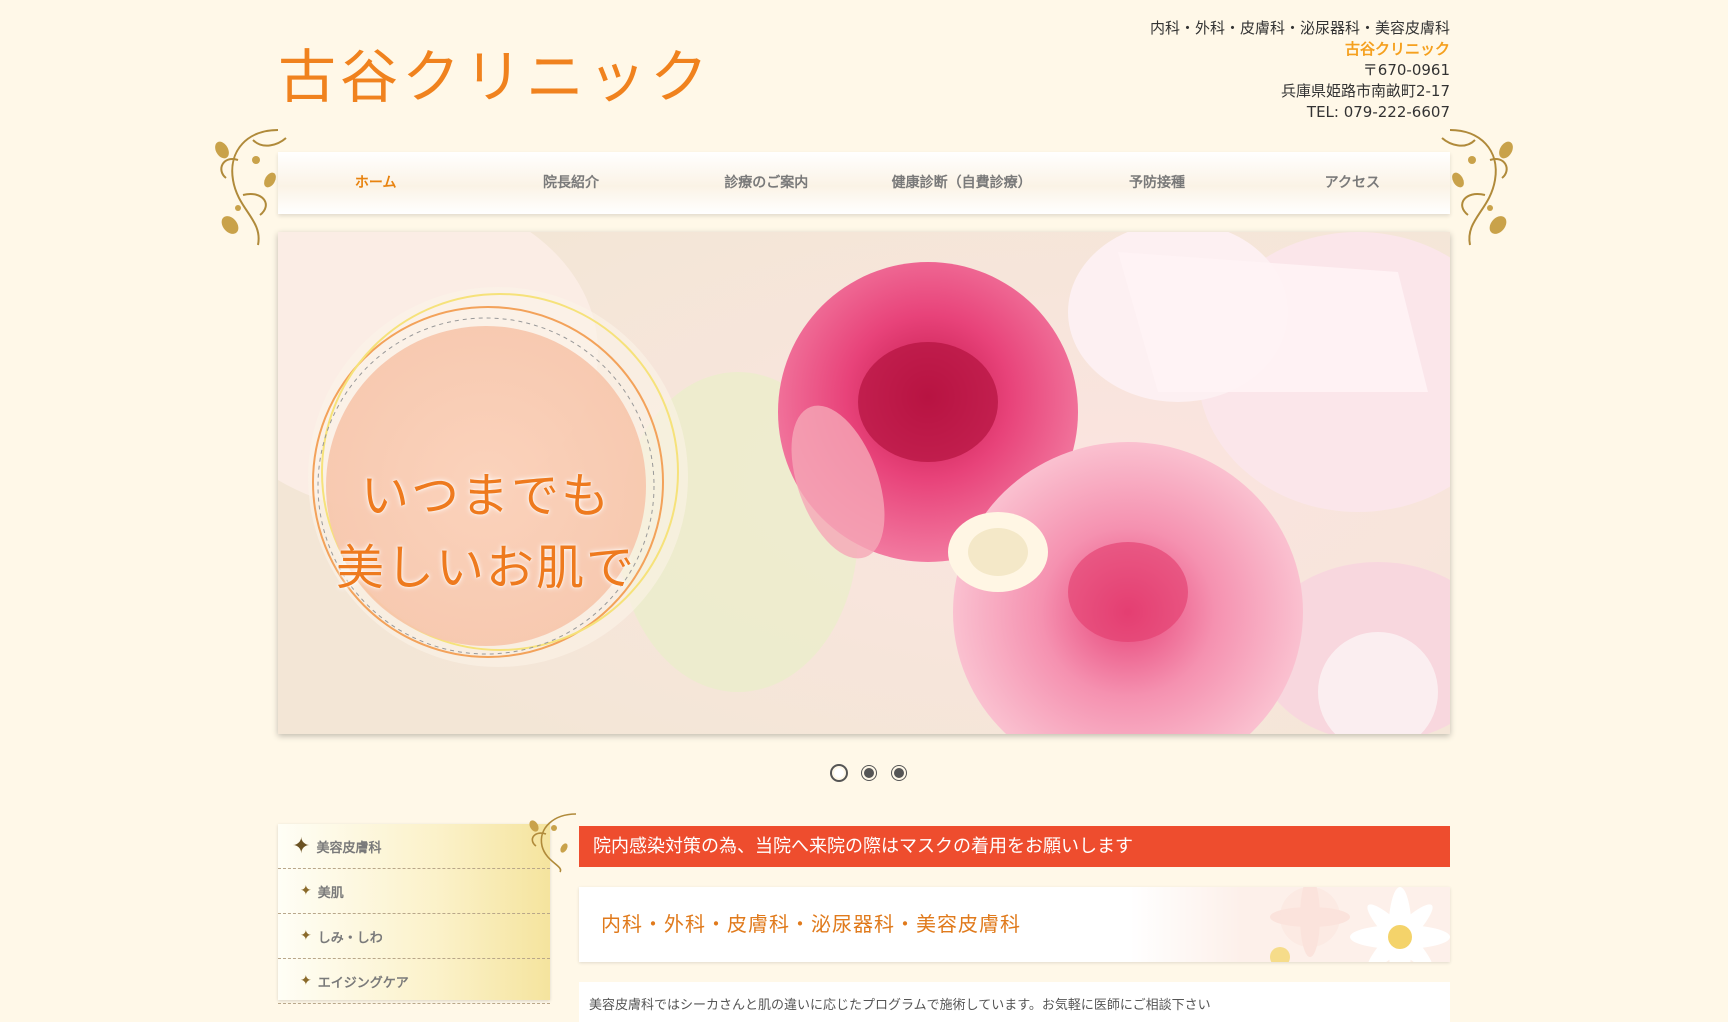  What do you see at coordinates (414, 846) in the screenshot?
I see `sidebar-title: ✦ 美容皮膚科` at bounding box center [414, 846].